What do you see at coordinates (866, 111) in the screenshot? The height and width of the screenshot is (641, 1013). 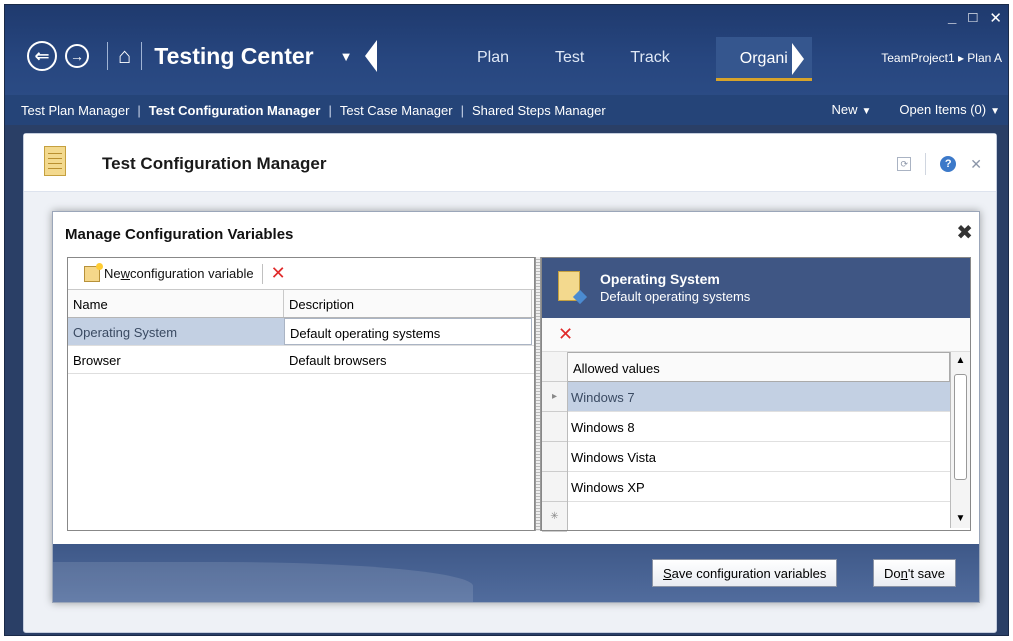 I see `new-menu-chevron-icon: ▼` at bounding box center [866, 111].